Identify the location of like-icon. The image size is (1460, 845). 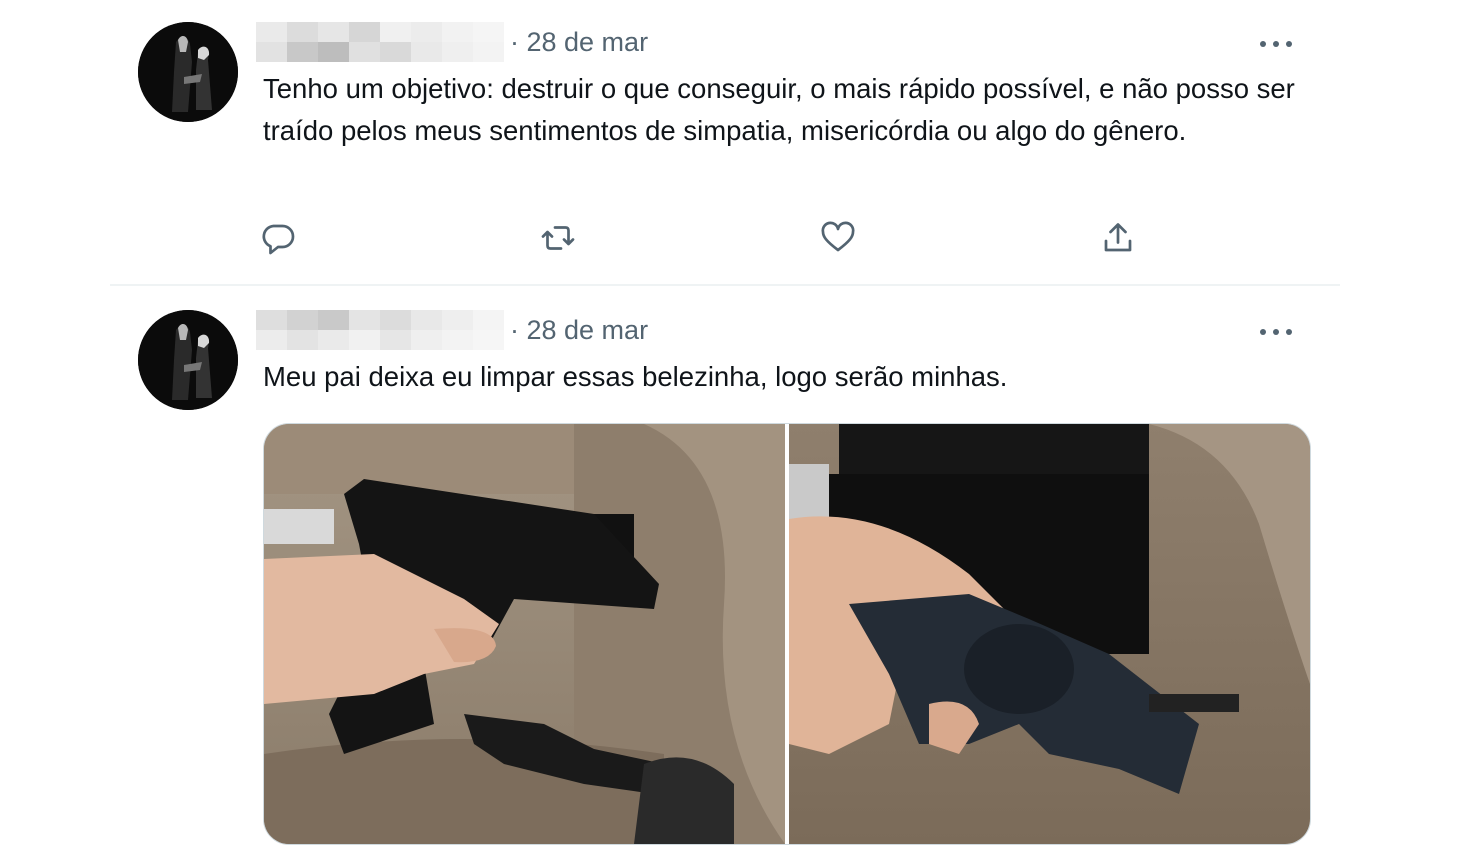
(840, 240).